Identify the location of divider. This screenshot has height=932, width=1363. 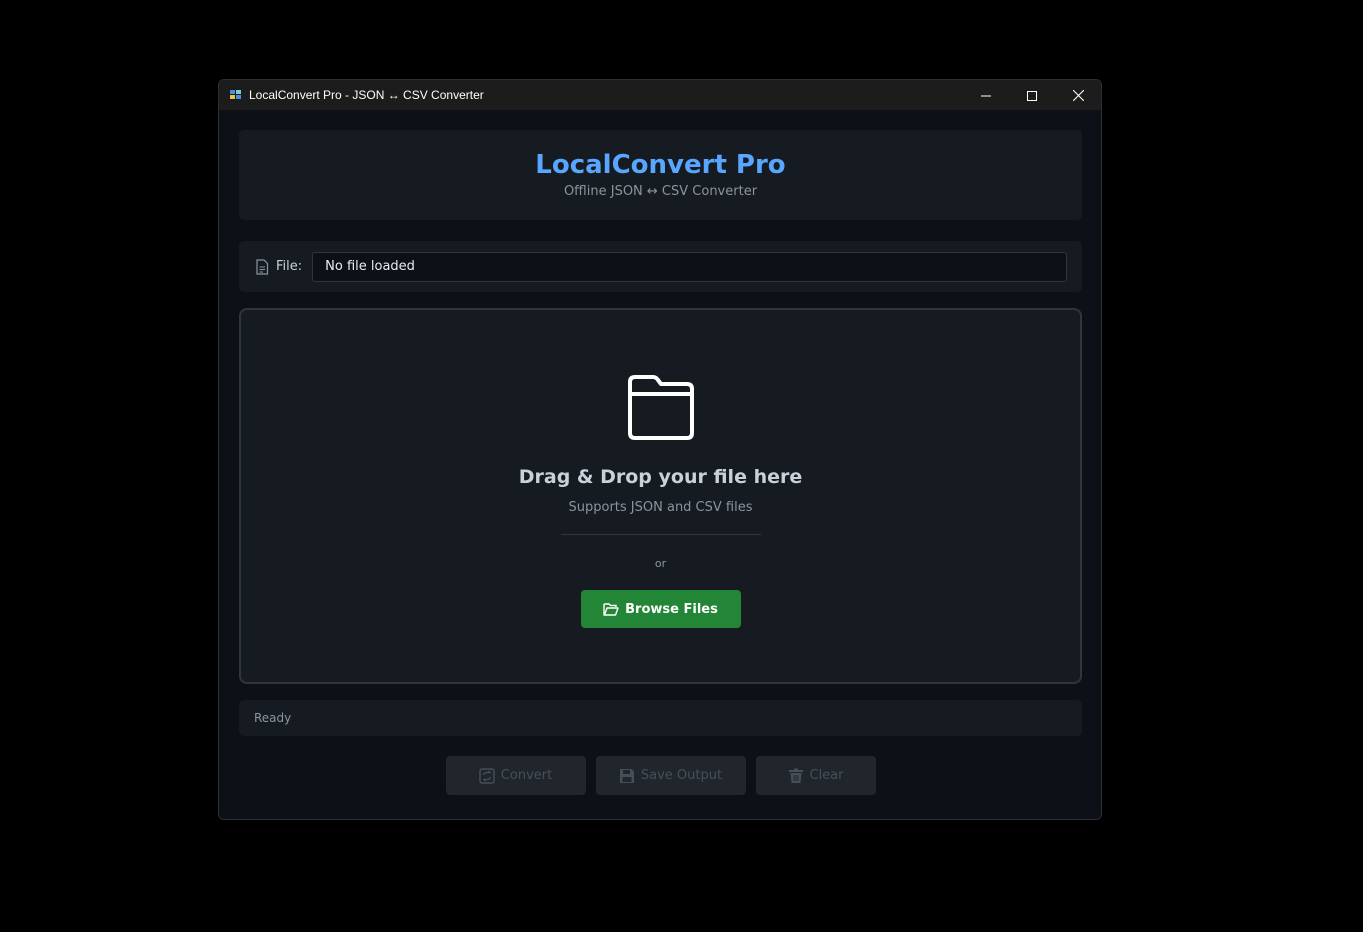
(660, 534).